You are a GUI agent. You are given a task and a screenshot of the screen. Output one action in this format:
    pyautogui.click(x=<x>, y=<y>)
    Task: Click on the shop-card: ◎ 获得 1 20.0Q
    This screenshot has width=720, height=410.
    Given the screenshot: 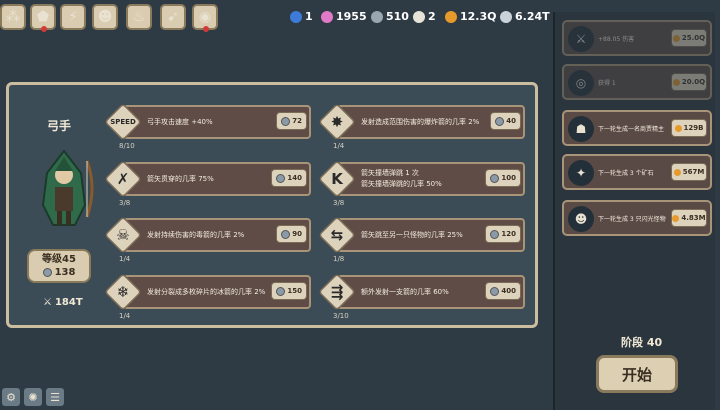 What is the action you would take?
    pyautogui.click(x=637, y=82)
    